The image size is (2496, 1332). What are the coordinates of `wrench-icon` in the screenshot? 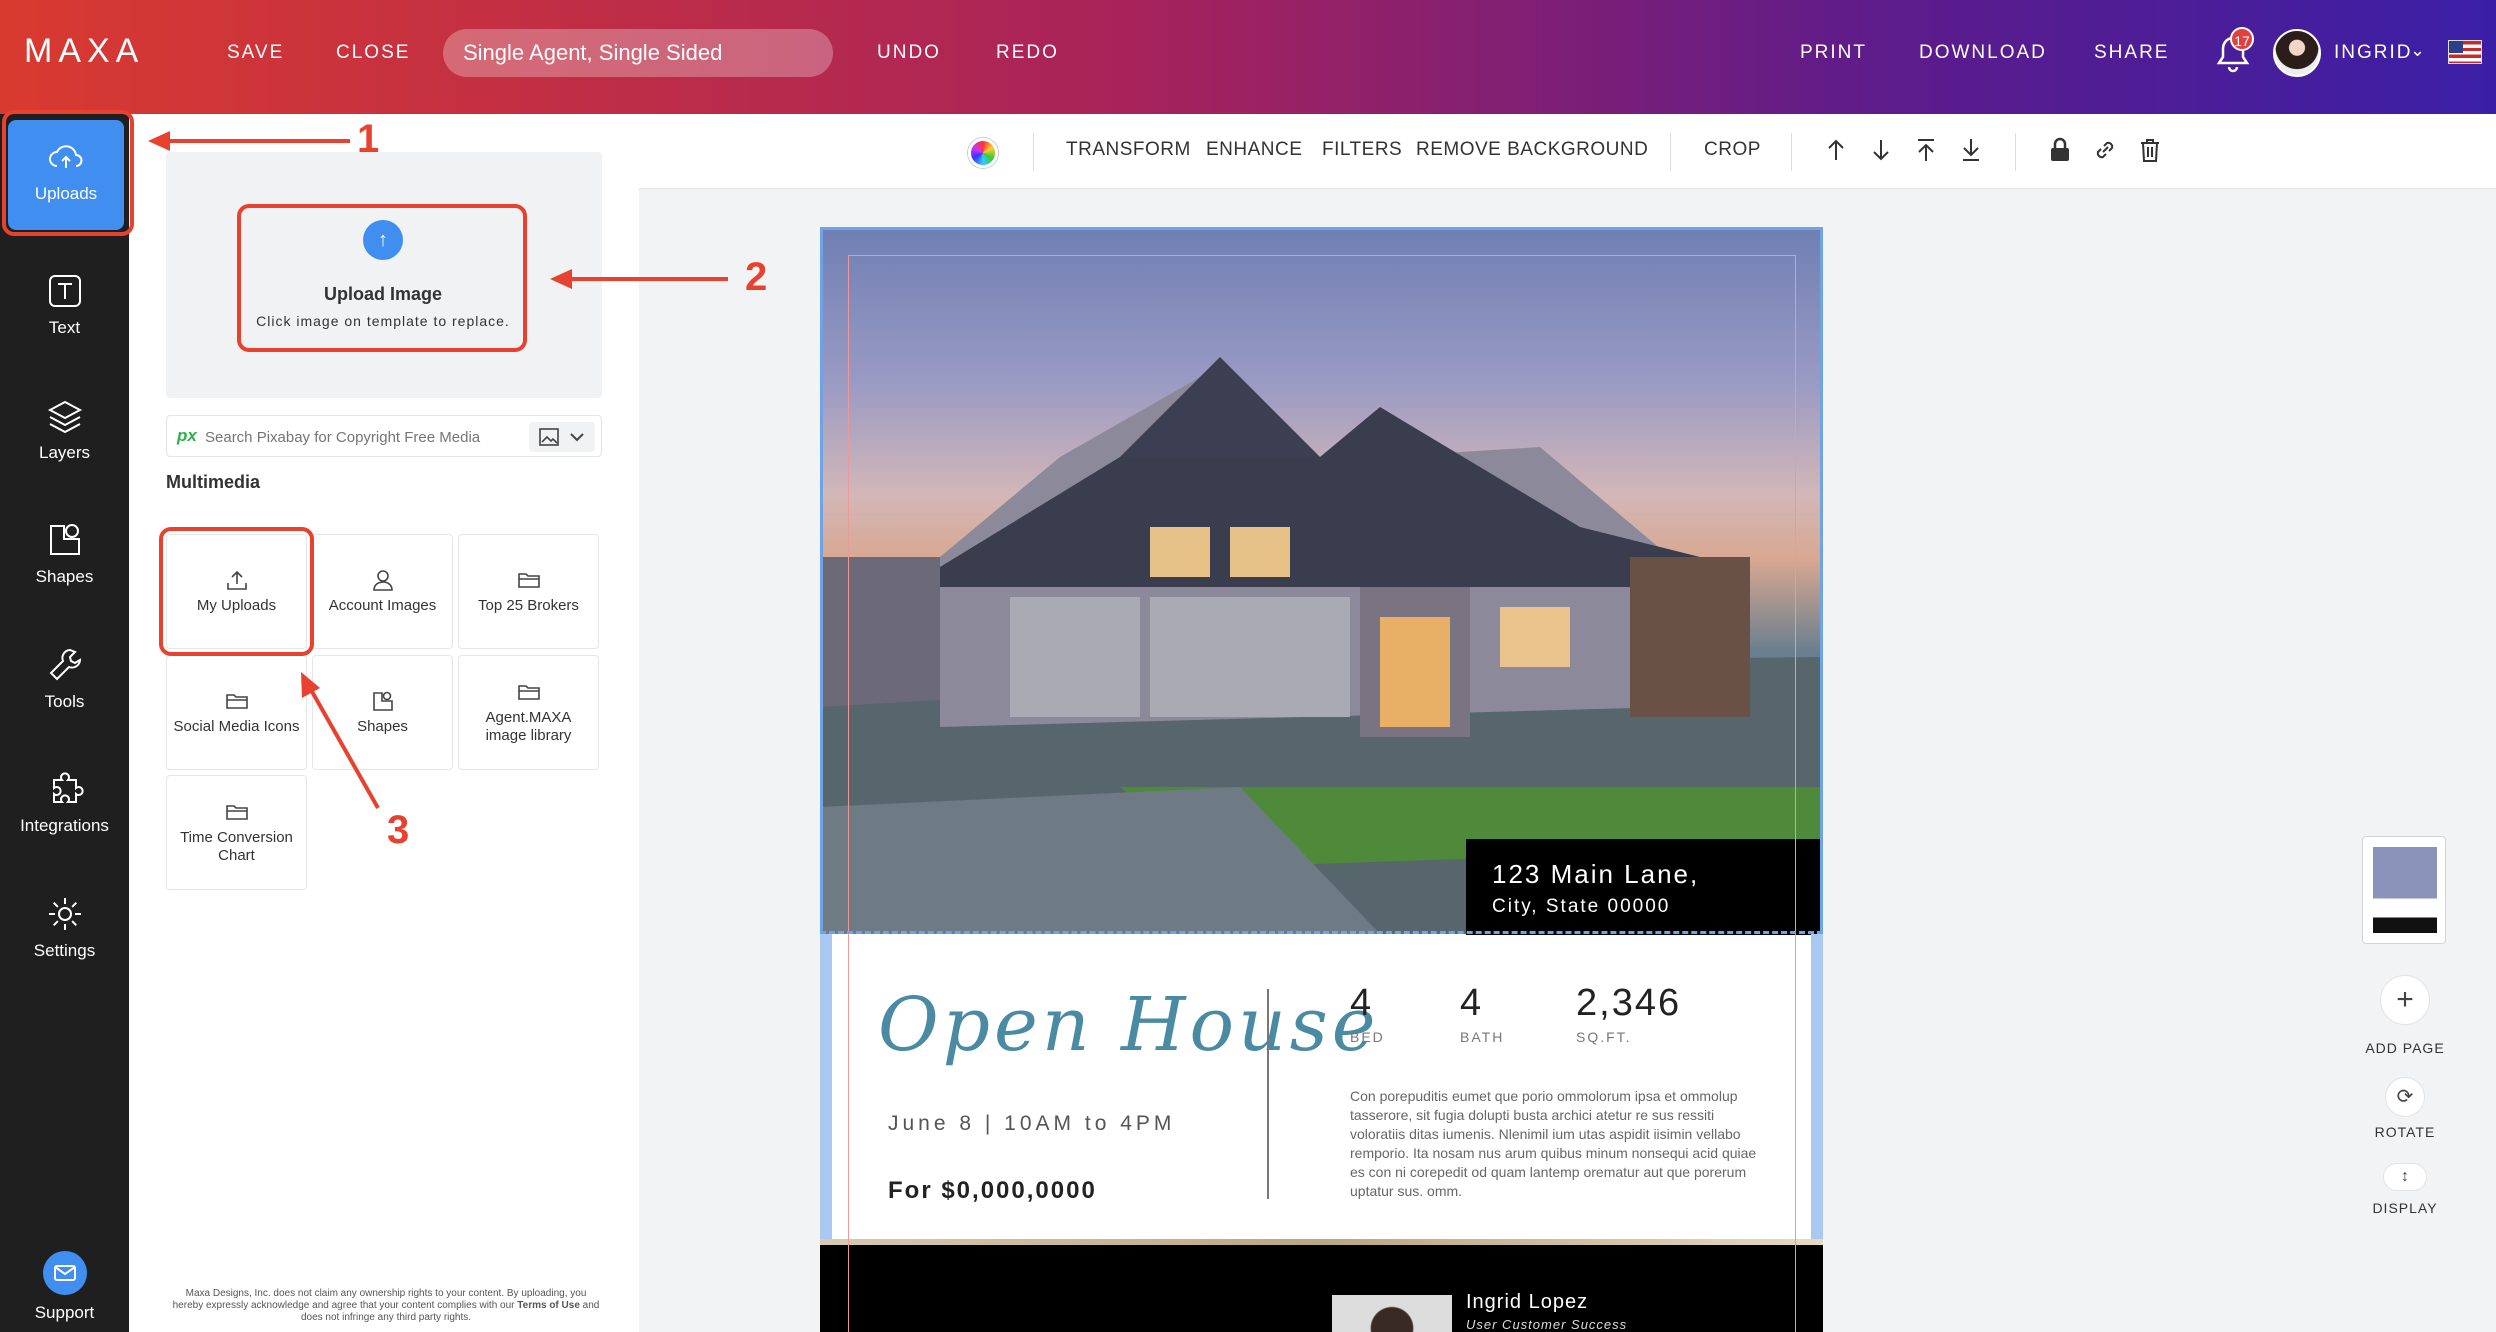 It's located at (65, 664).